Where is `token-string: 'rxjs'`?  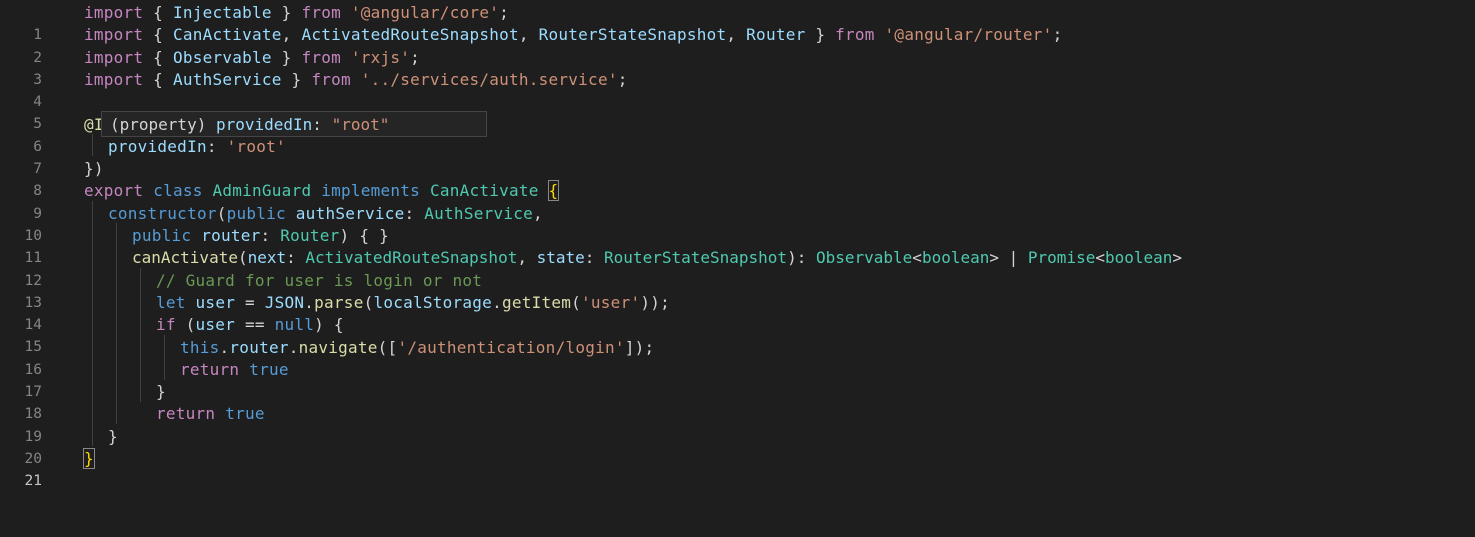 token-string: 'rxjs' is located at coordinates (380, 57).